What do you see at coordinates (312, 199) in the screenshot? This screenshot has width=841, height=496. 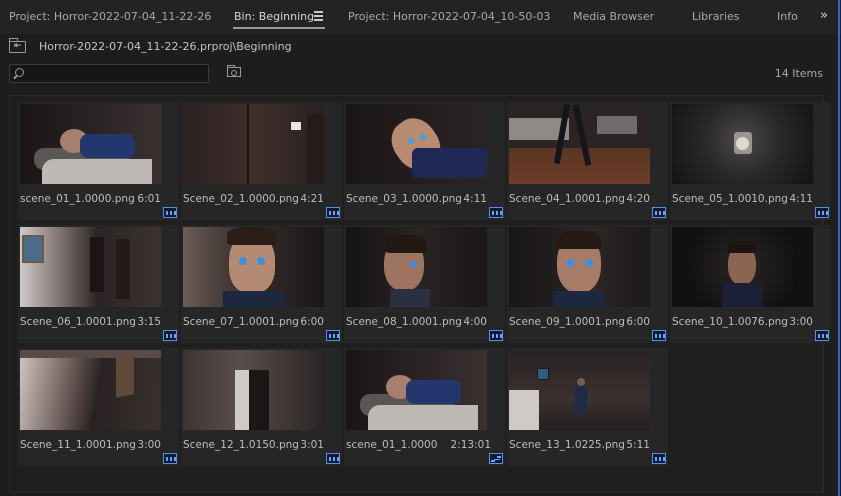 I see `clip-duration: 4:21` at bounding box center [312, 199].